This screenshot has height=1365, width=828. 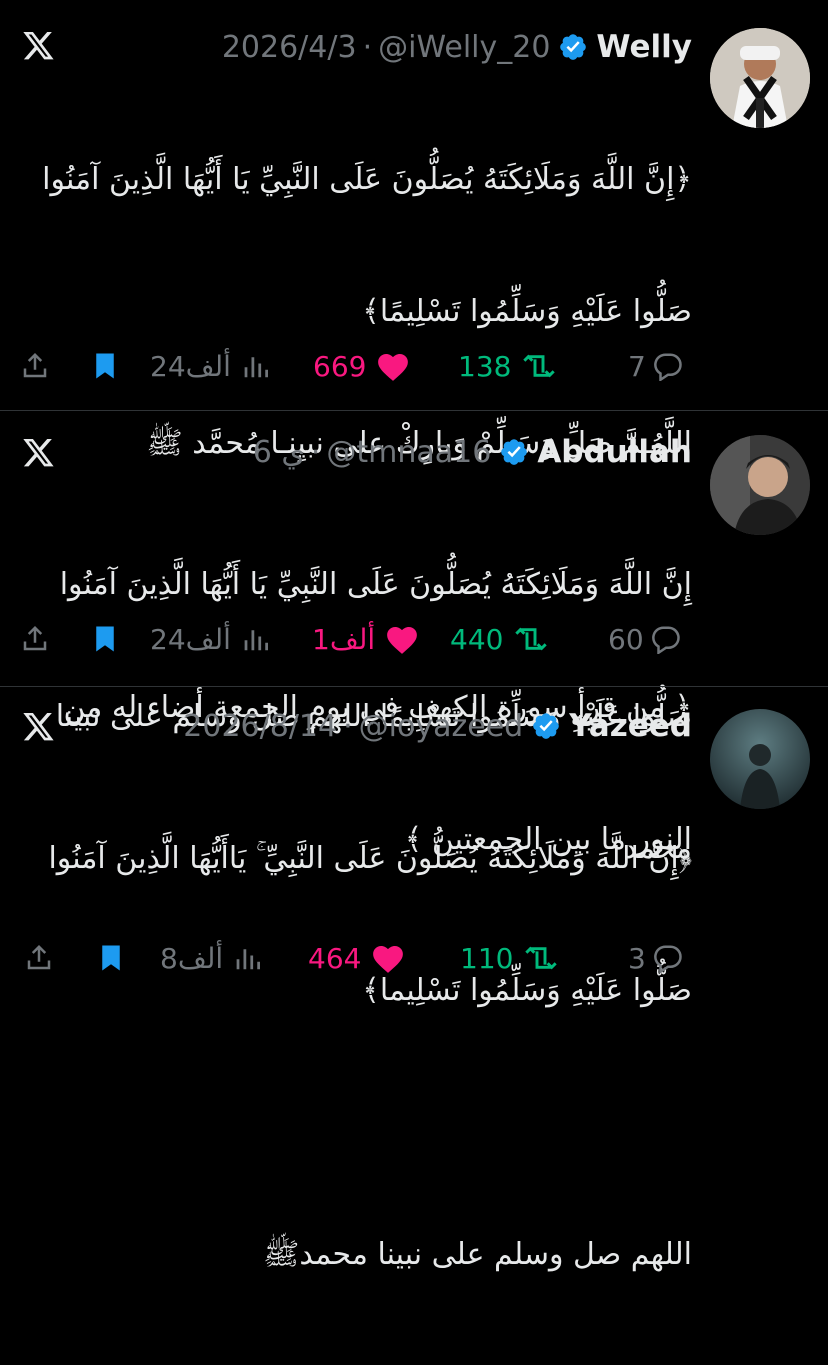 I want to click on likes-count: 669, so click(x=340, y=366).